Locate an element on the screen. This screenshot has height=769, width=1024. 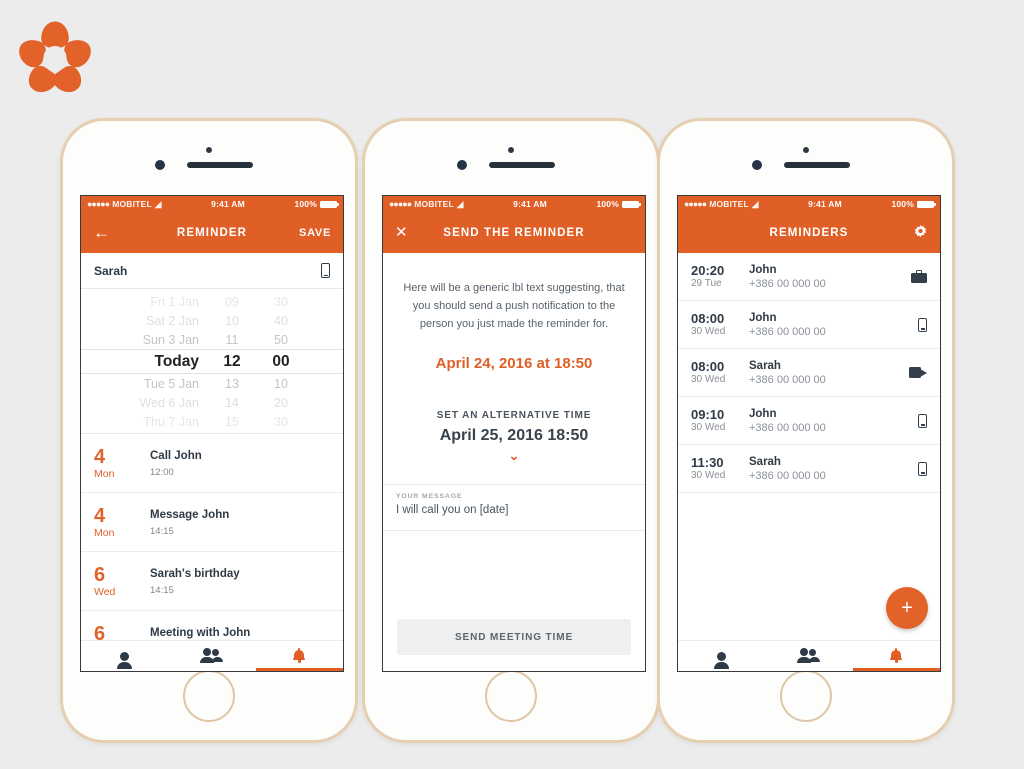
picker-row-selected: Today 12 00 is located at coordinates (212, 361).